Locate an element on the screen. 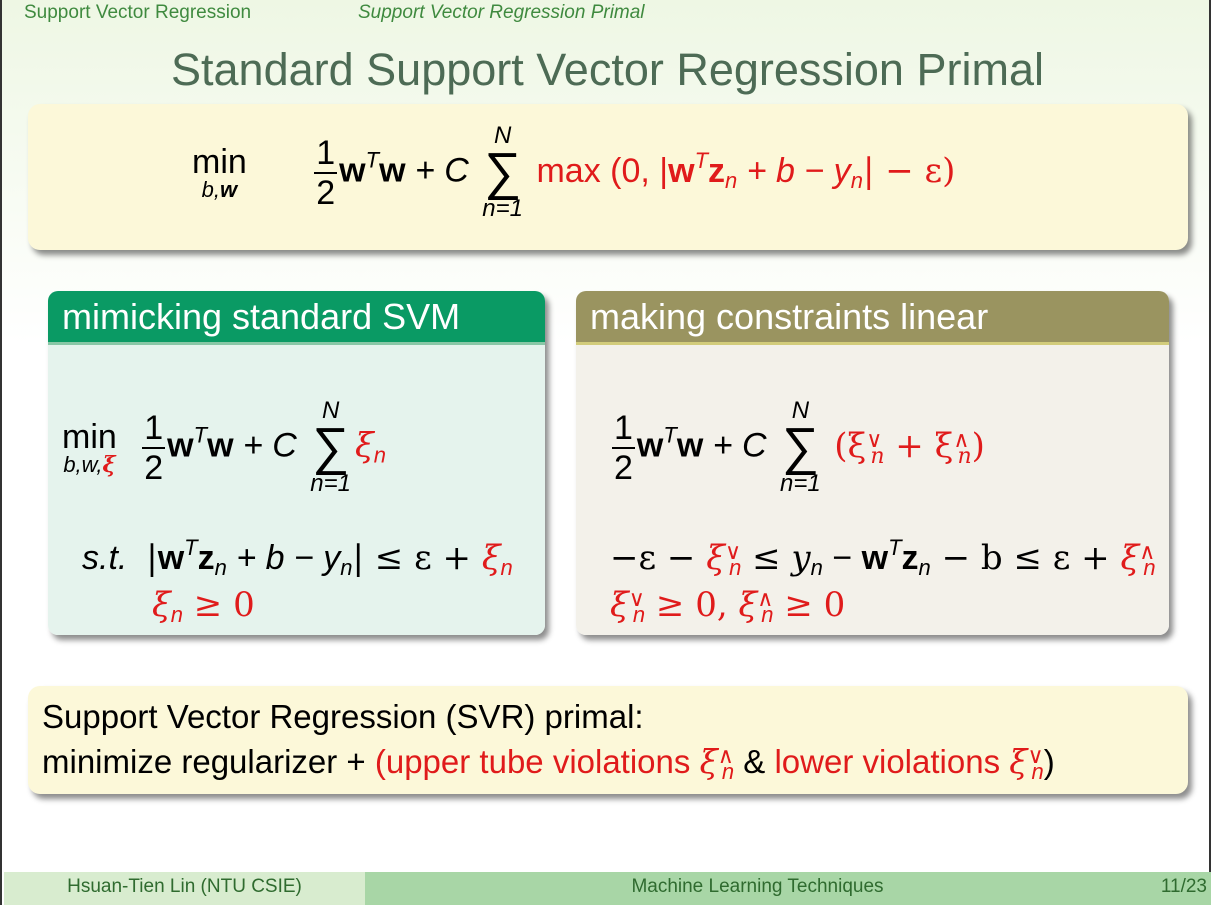  right-w2: w is located at coordinates (690, 445).